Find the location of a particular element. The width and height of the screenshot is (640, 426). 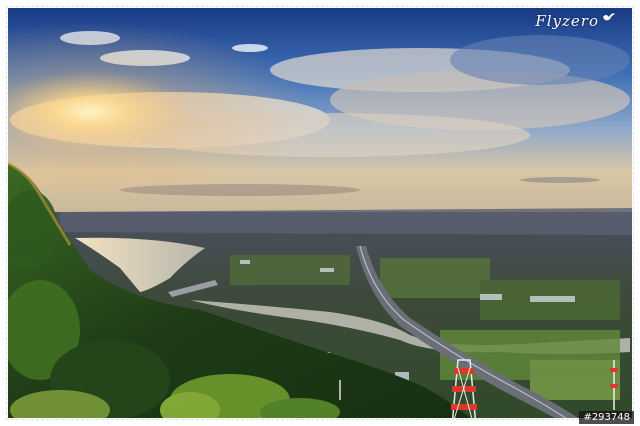

image-id-label: #293748 is located at coordinates (606, 417).